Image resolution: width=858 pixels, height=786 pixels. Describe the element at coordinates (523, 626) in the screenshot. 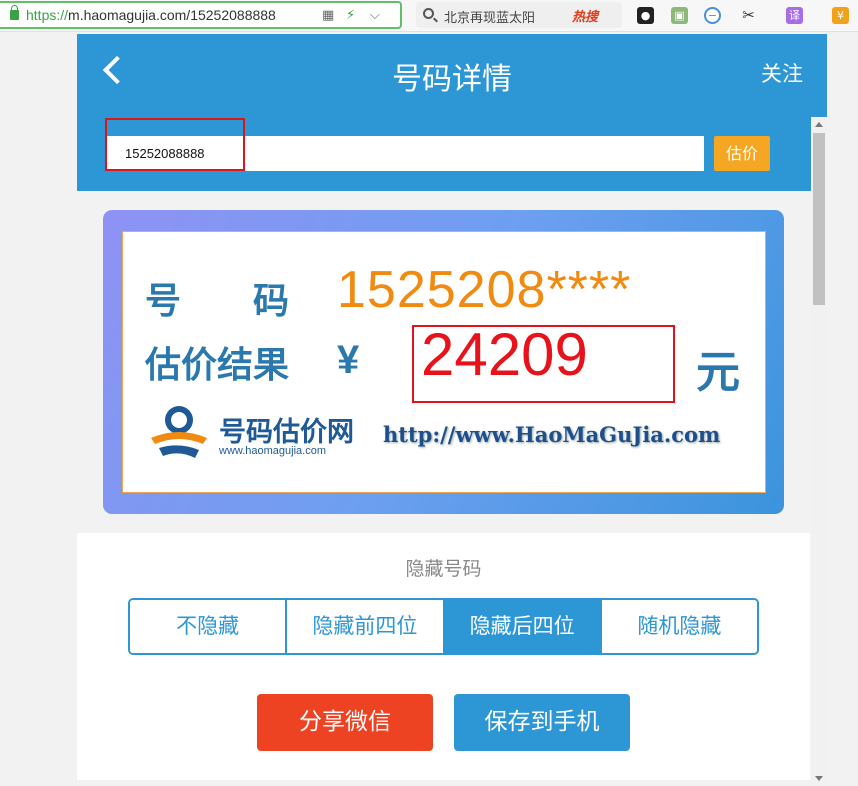

I see `segment-hide-last-four: 隐藏后四位` at that location.